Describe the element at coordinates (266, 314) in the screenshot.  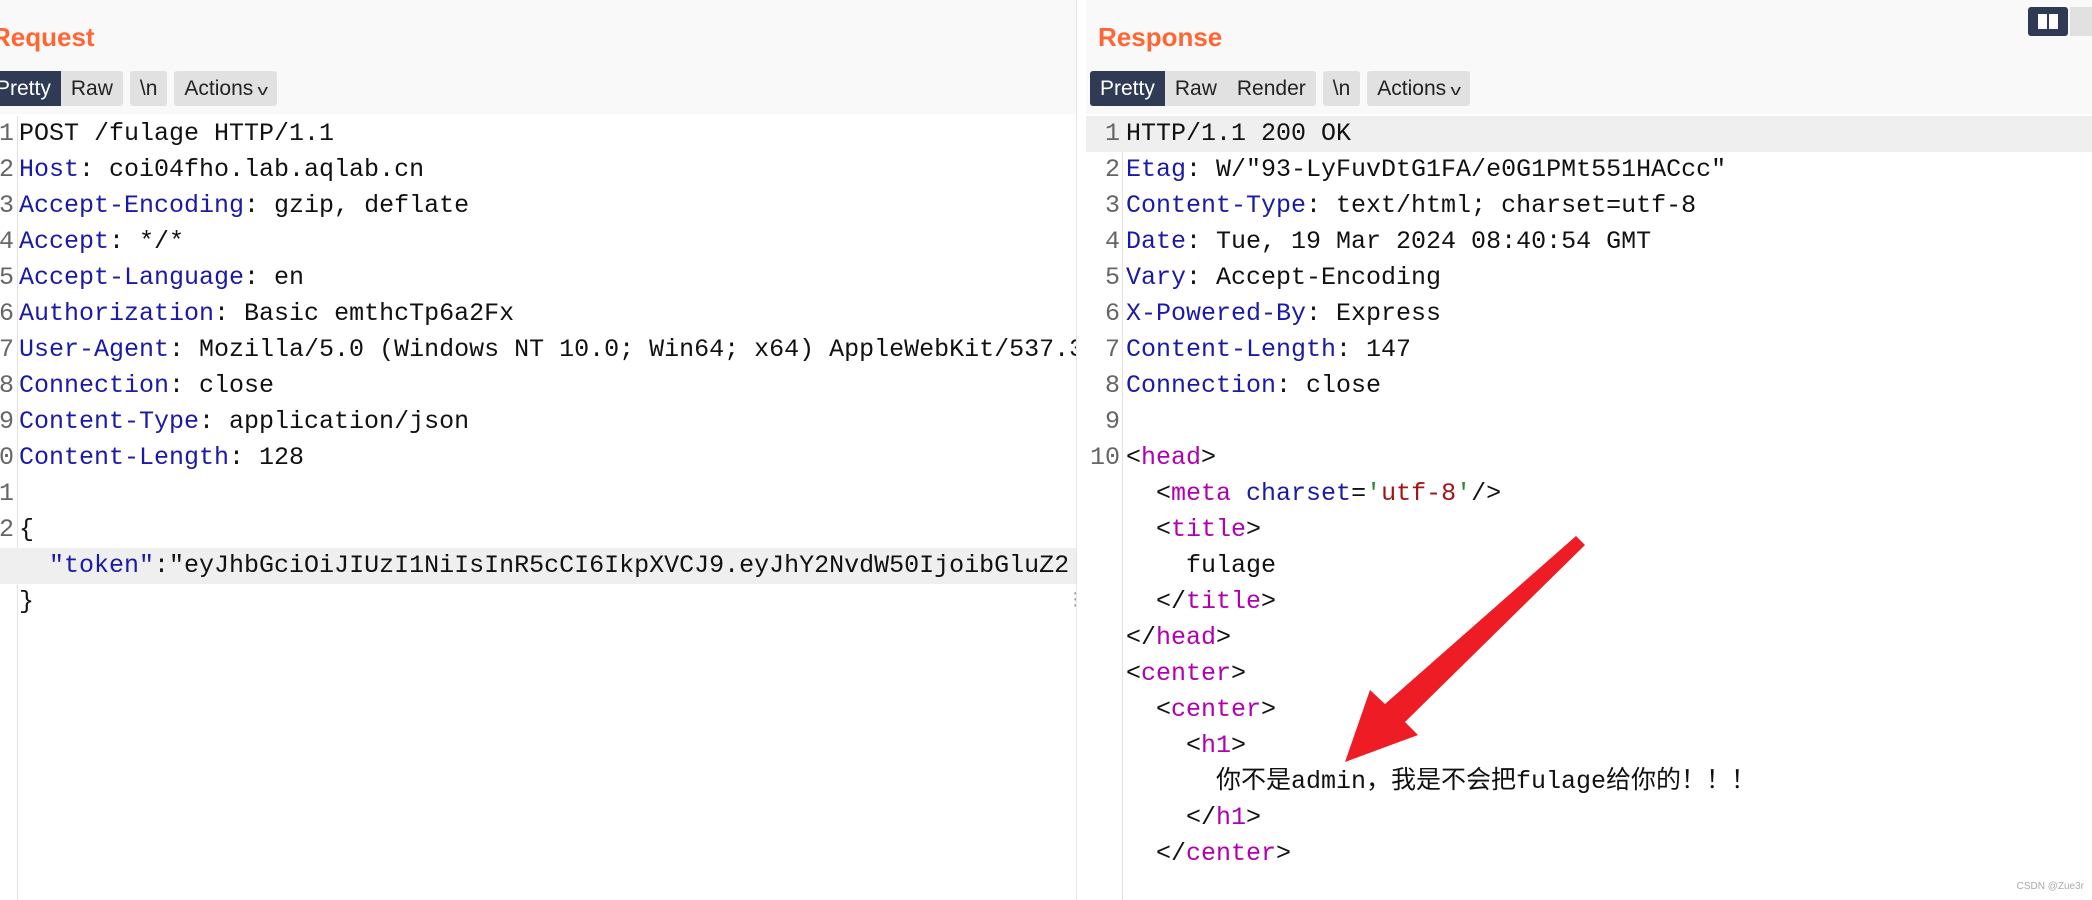
I see `line-text: Authorization: Basic emthcTp6a2Fx` at that location.